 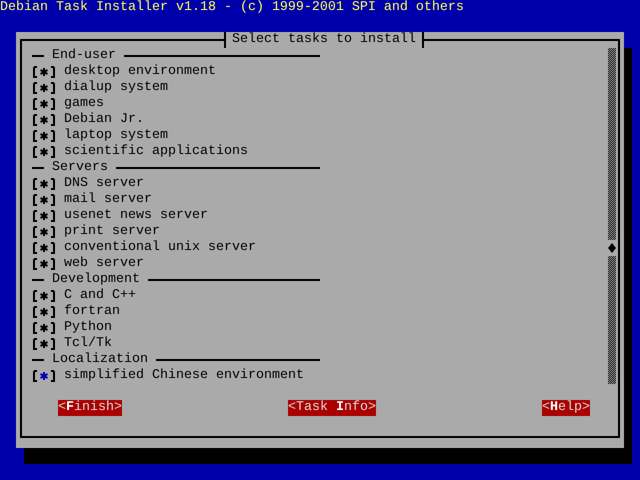 I want to click on task-label: Tcl/Tk, so click(x=88, y=344).